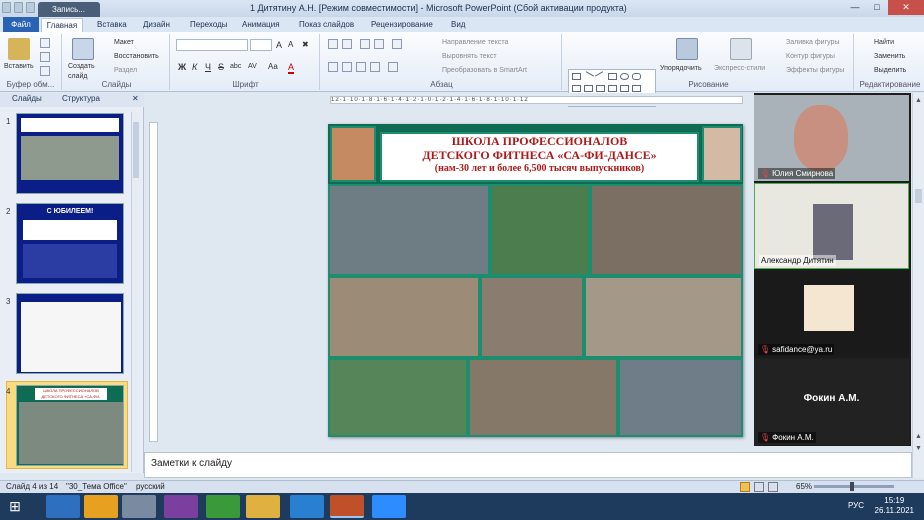 The height and width of the screenshot is (520, 924). I want to click on align-right-icon, so click(361, 67).